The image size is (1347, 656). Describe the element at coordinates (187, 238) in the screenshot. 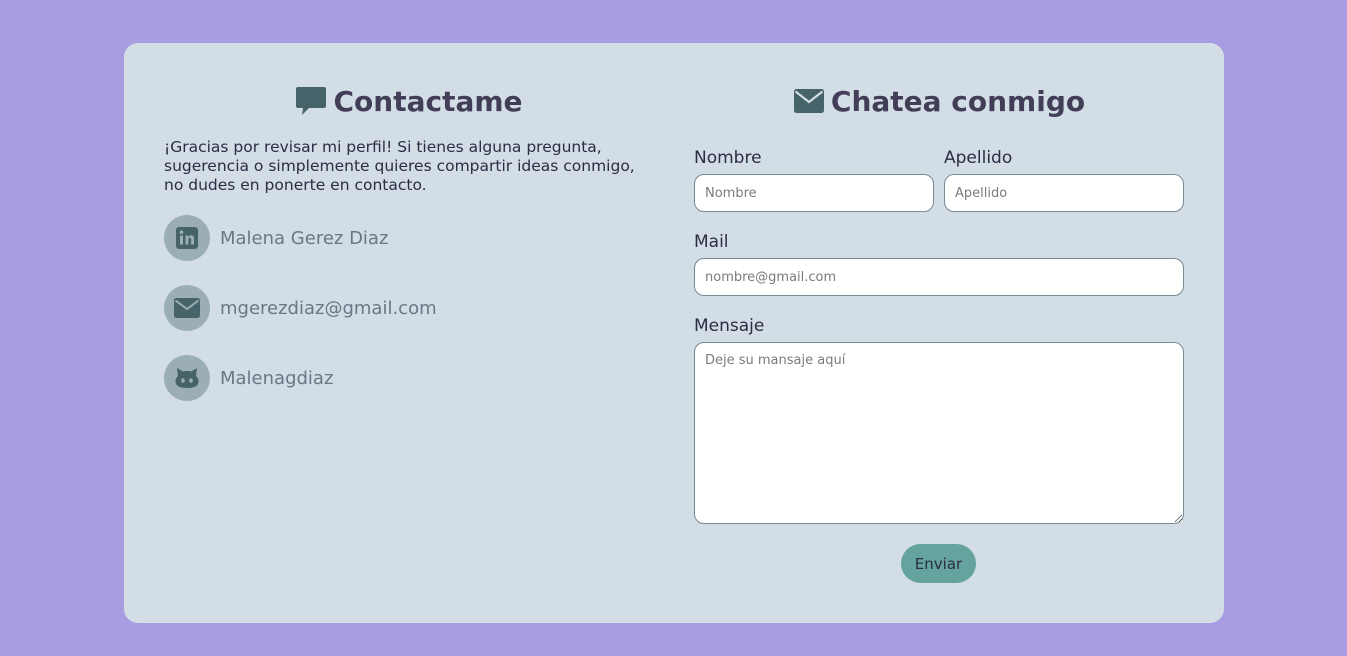

I see `linkedin-icon` at that location.